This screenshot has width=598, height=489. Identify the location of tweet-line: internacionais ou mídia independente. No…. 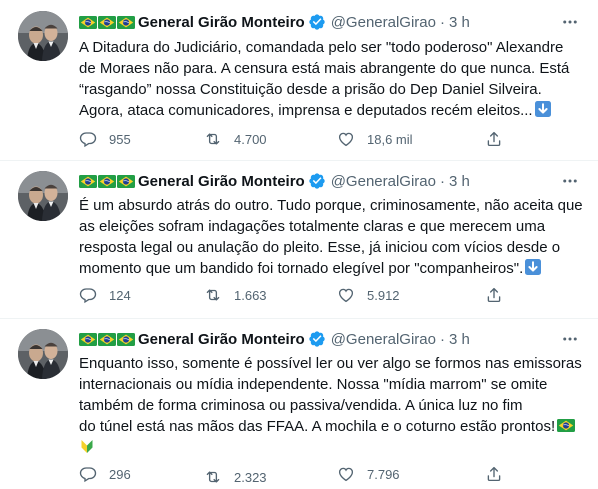
(313, 384).